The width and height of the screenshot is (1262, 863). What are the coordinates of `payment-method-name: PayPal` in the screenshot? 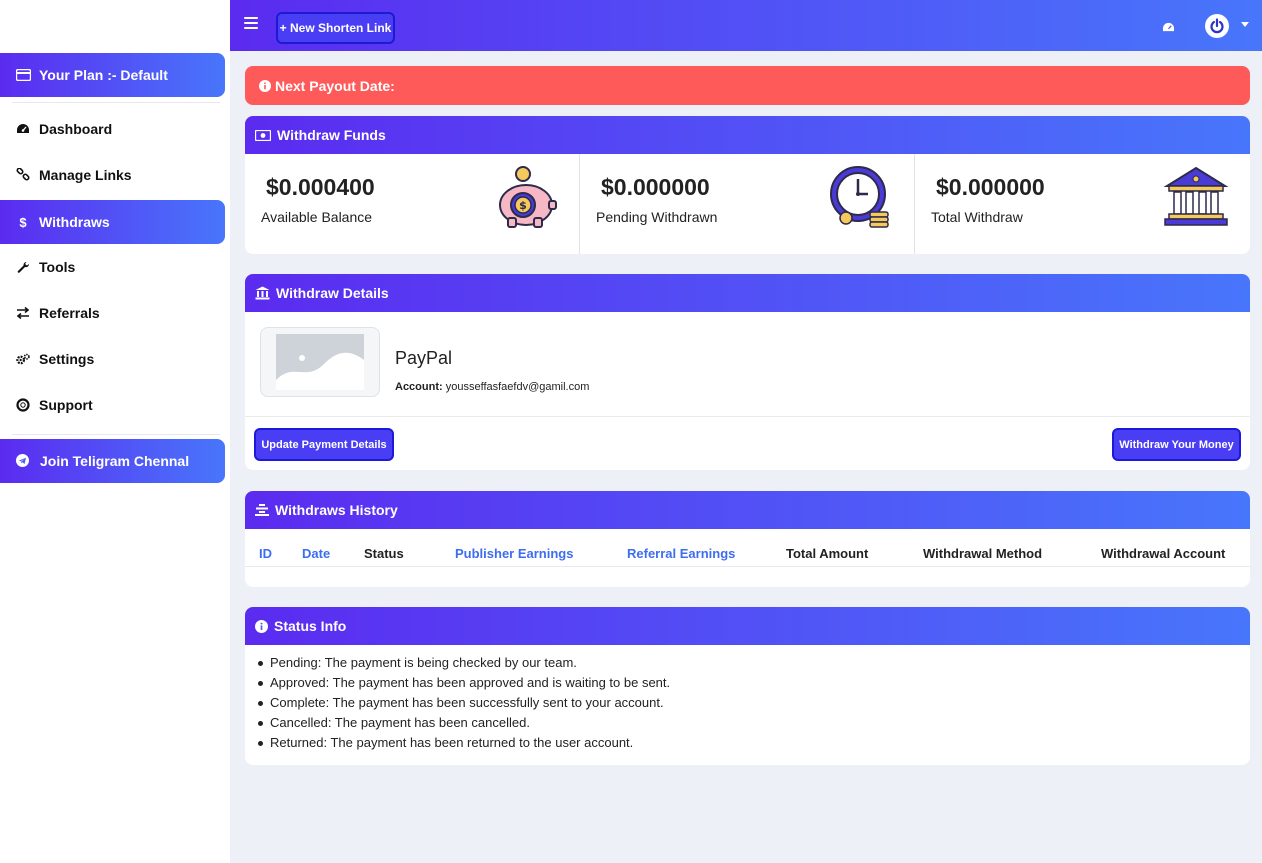 It's located at (424, 358).